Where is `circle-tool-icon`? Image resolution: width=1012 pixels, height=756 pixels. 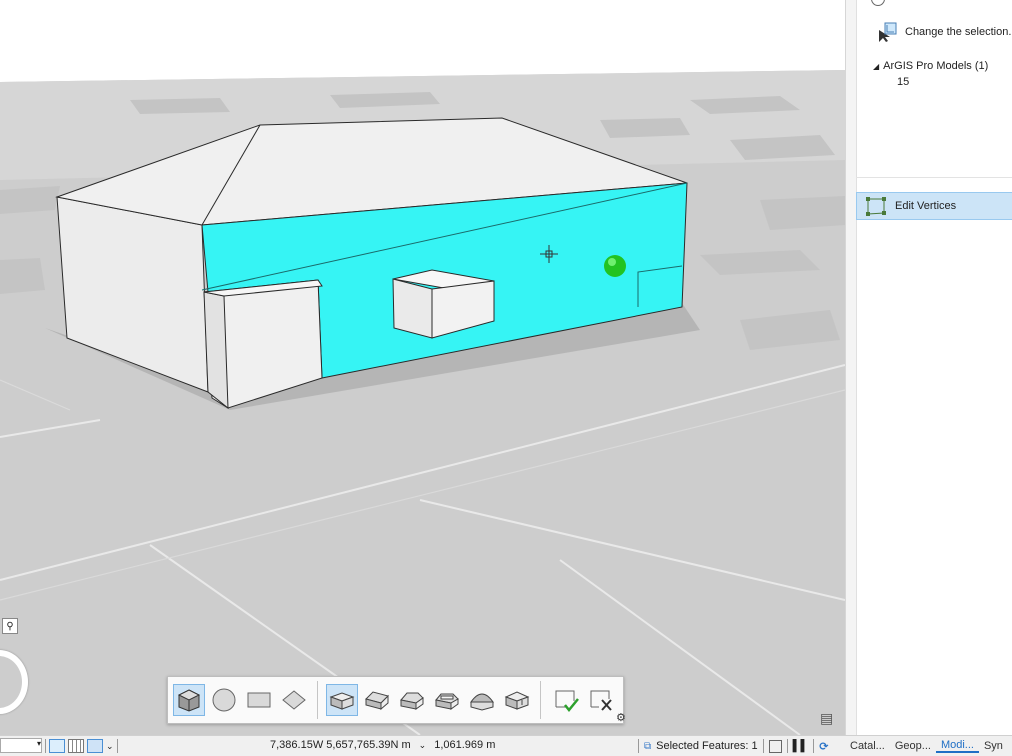
circle-tool-icon is located at coordinates (224, 700).